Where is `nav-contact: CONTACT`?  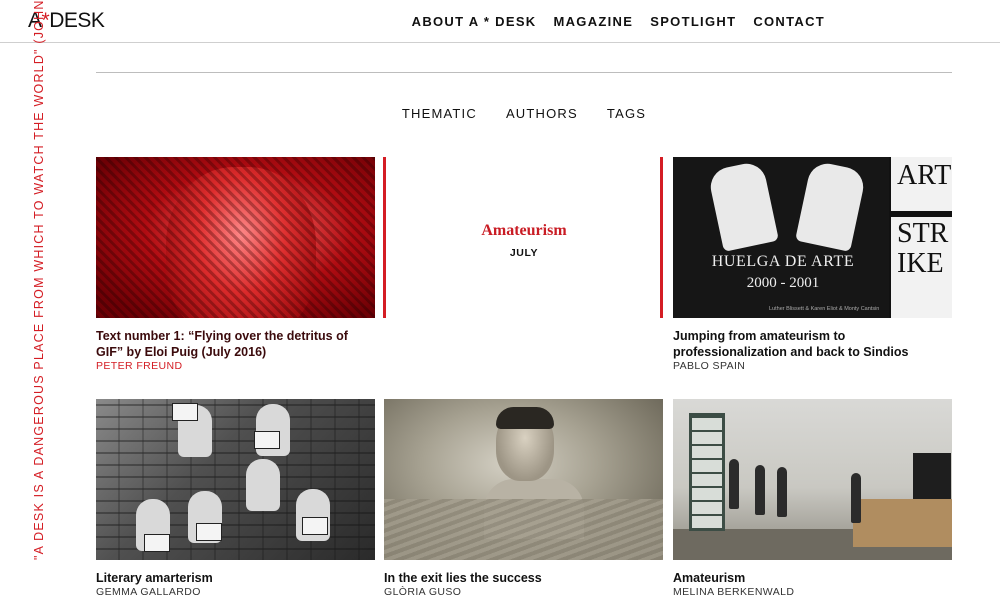
nav-contact: CONTACT is located at coordinates (789, 21).